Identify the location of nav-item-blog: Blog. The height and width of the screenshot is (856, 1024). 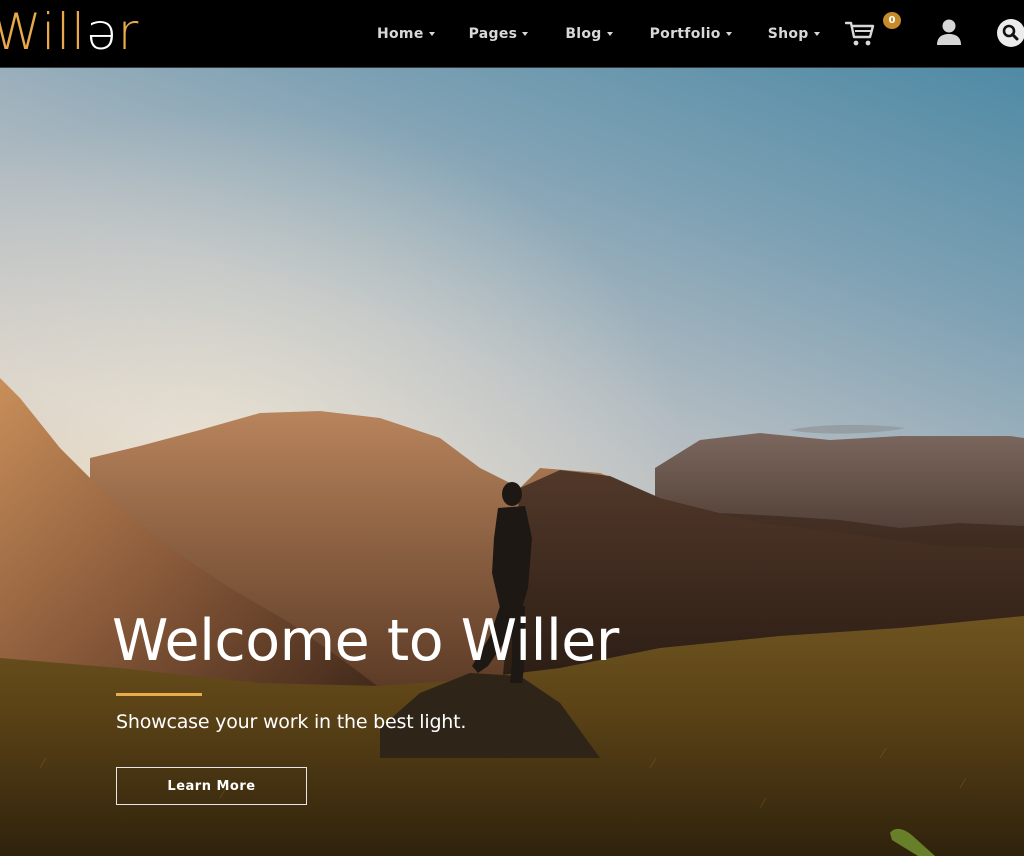
(589, 33).